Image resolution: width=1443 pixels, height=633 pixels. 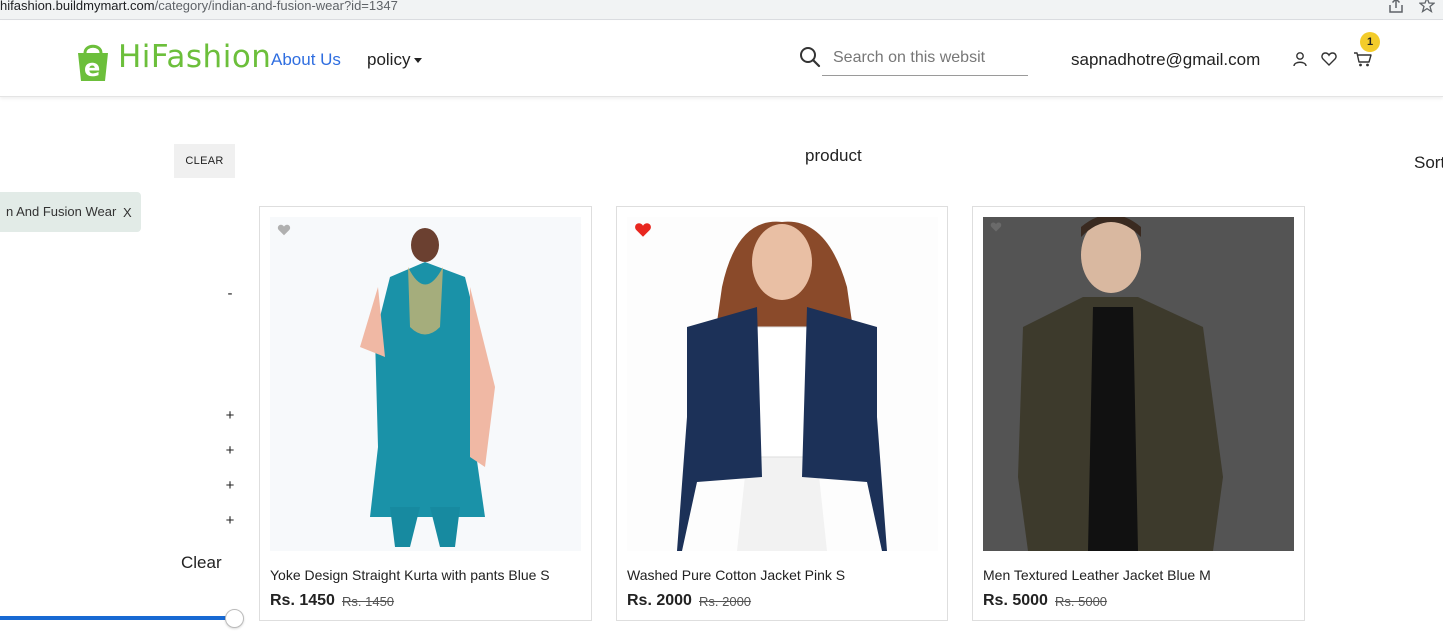 What do you see at coordinates (725, 601) in the screenshot?
I see `product-mrp: Rs. 2000` at bounding box center [725, 601].